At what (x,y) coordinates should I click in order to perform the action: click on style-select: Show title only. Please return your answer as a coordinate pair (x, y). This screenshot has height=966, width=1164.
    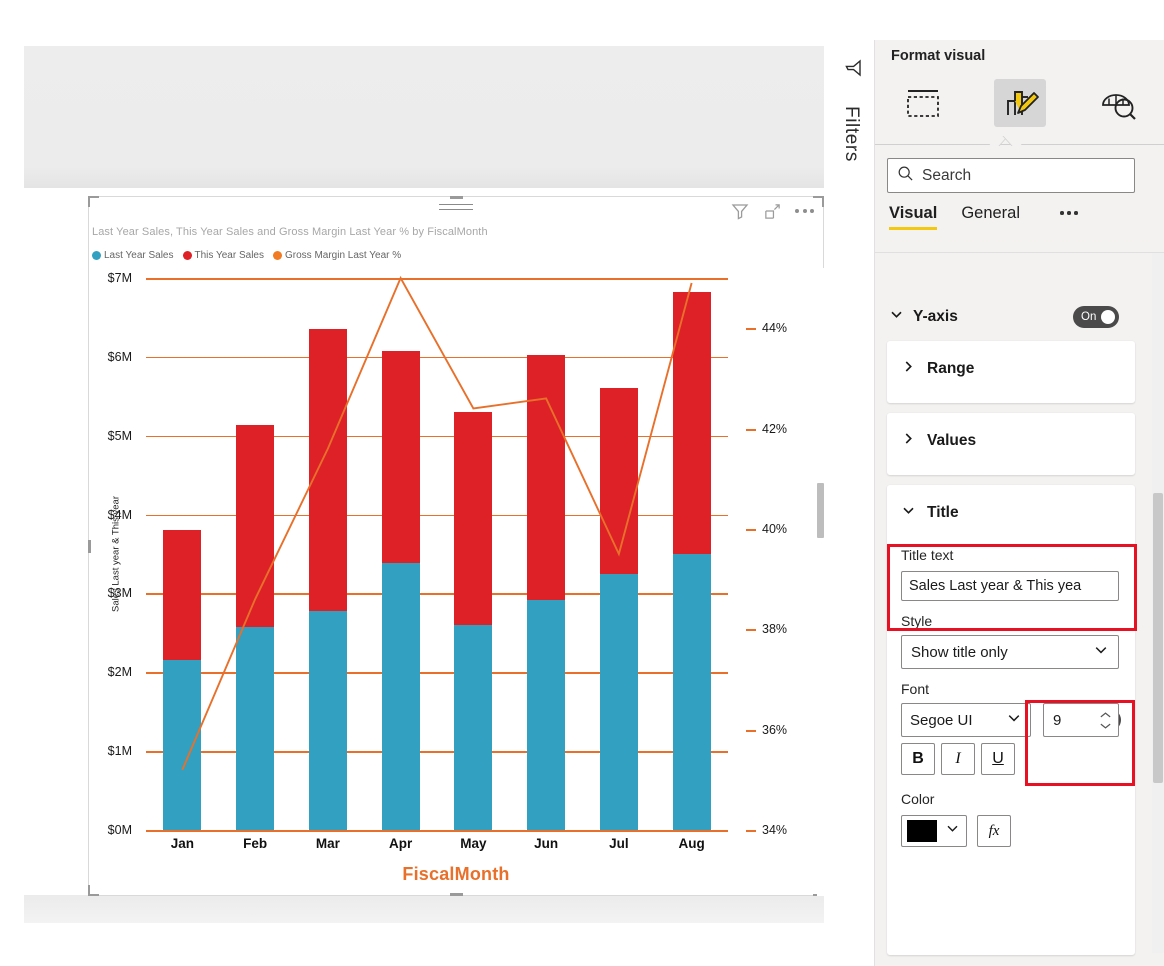
    Looking at the image, I should click on (1010, 652).